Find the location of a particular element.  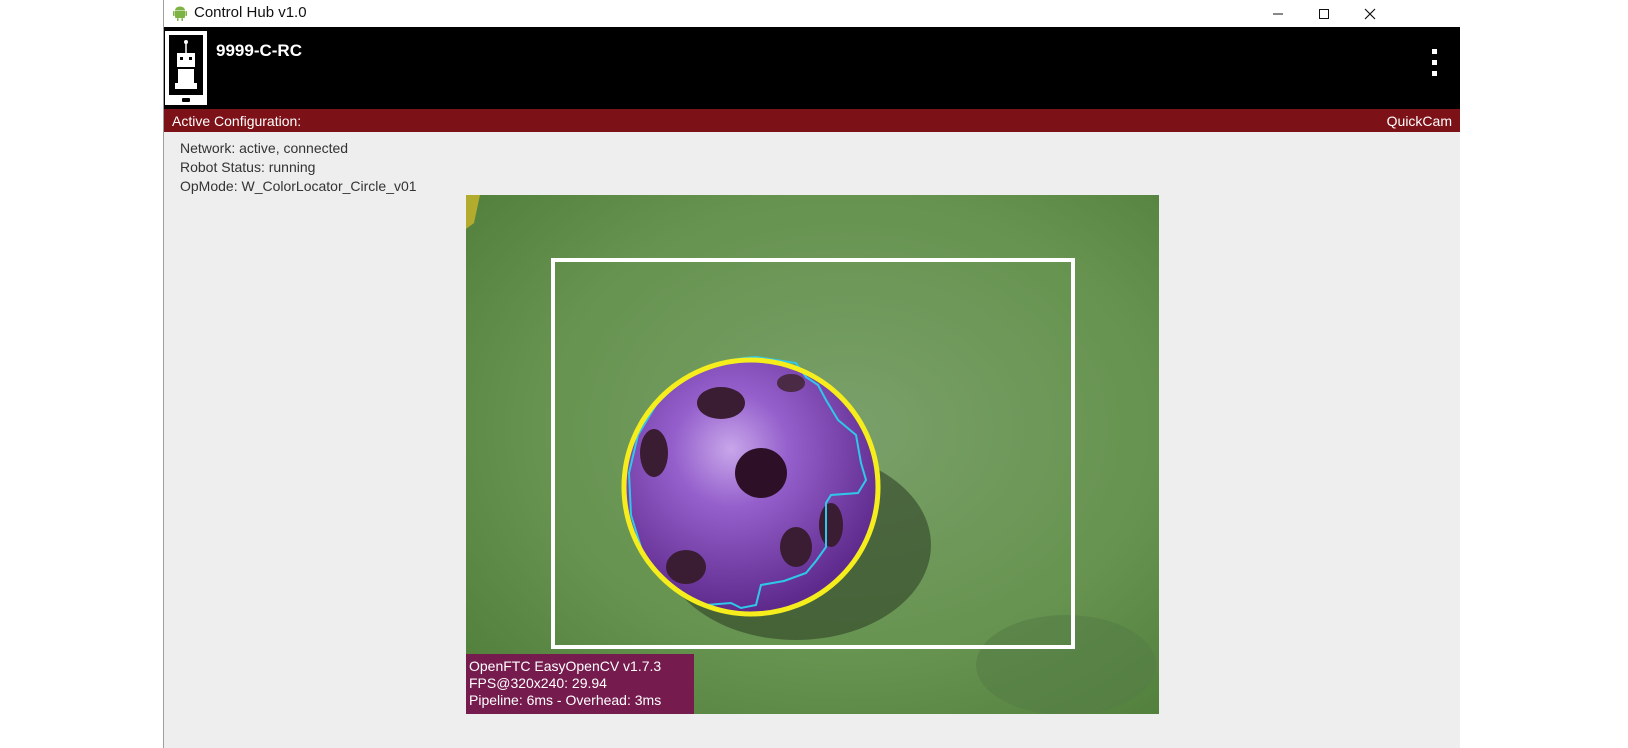

config-label: Active Configuration: is located at coordinates (237, 121).